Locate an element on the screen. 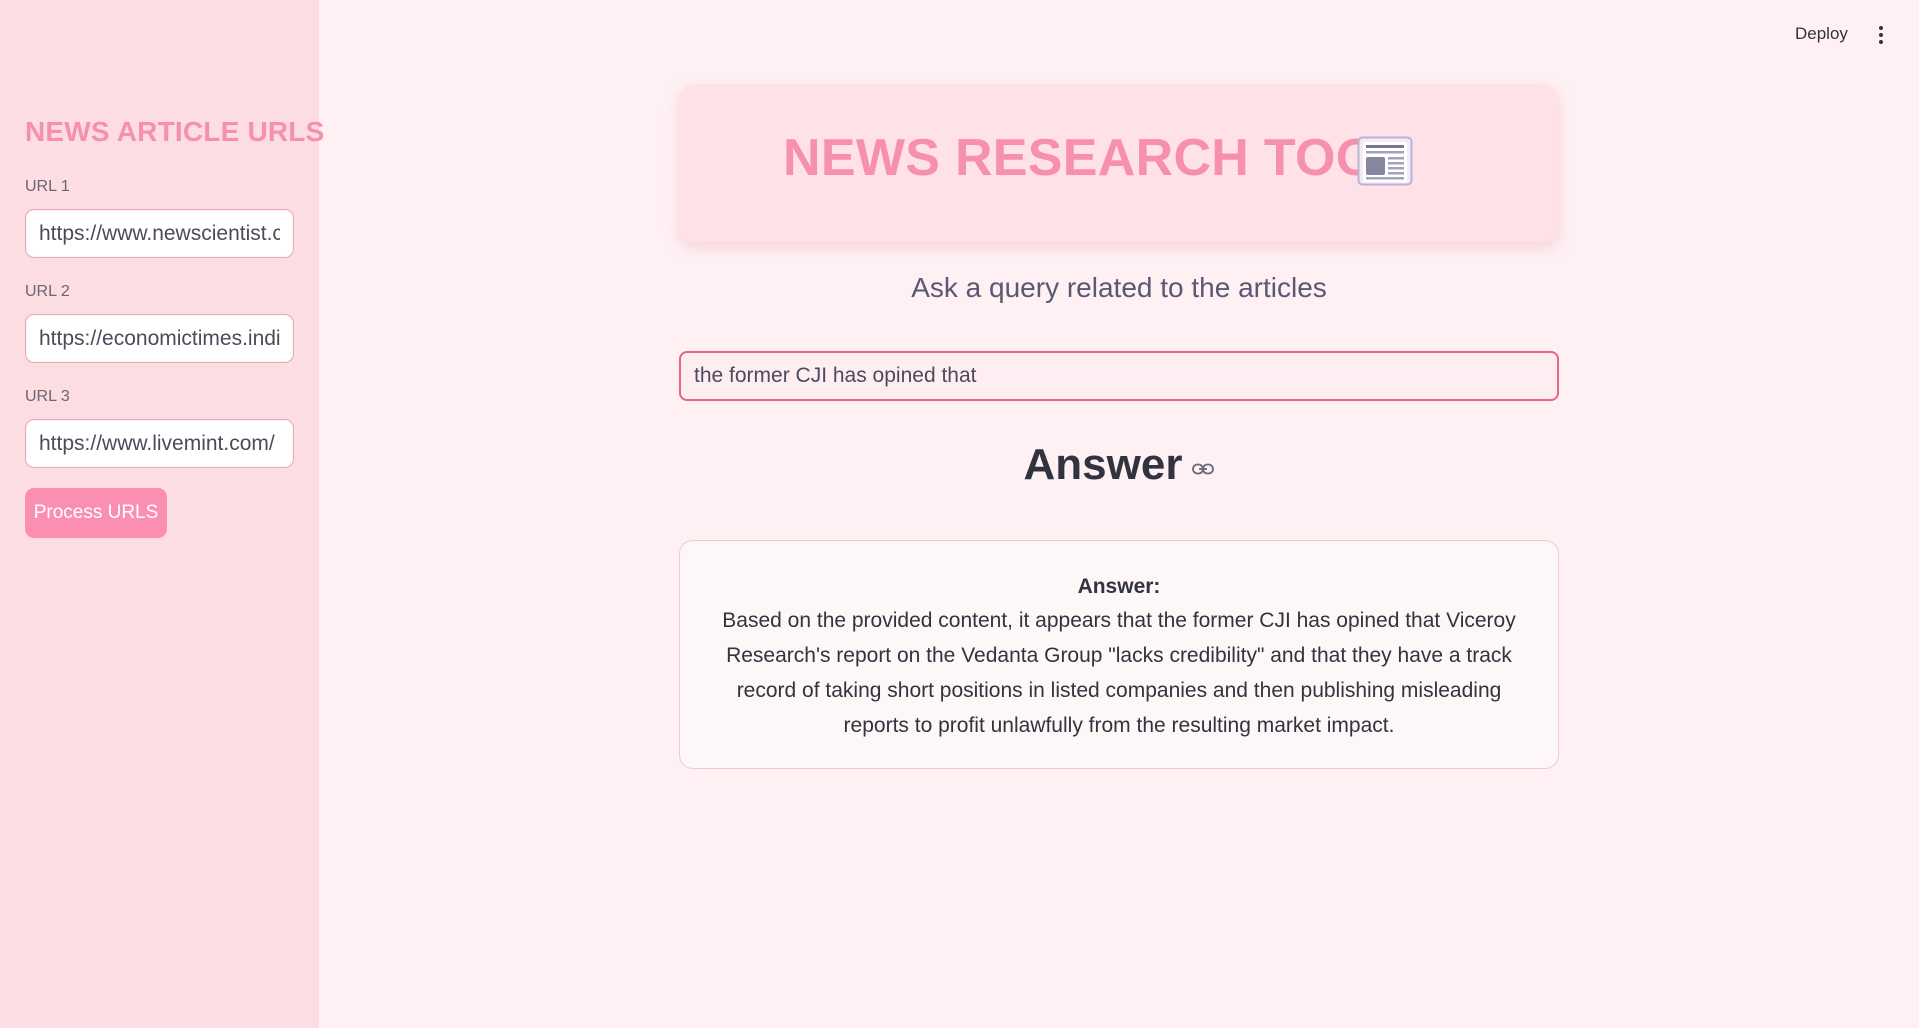 Image resolution: width=1919 pixels, height=1028 pixels. url-3-label: URL 3 is located at coordinates (47, 396).